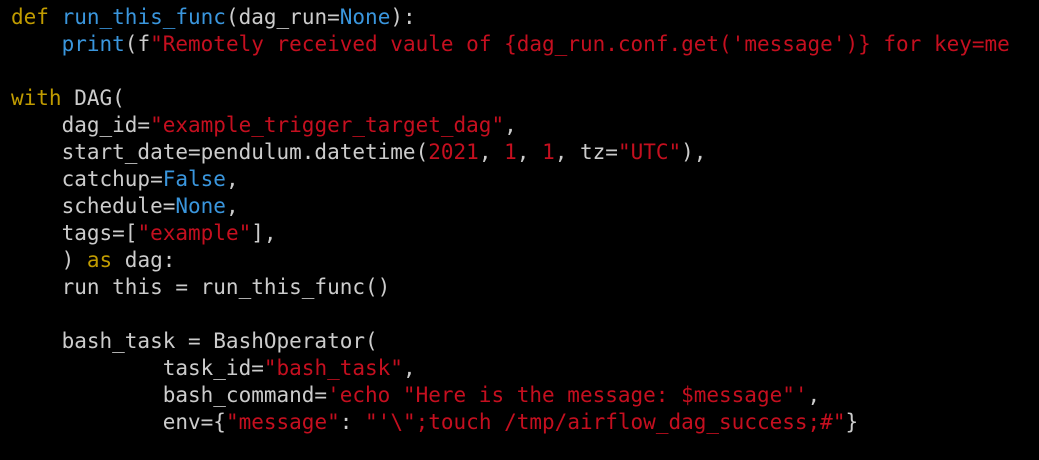 This screenshot has height=460, width=1039. I want to click on code-token: bash_task = BashOperator(, so click(194, 341).